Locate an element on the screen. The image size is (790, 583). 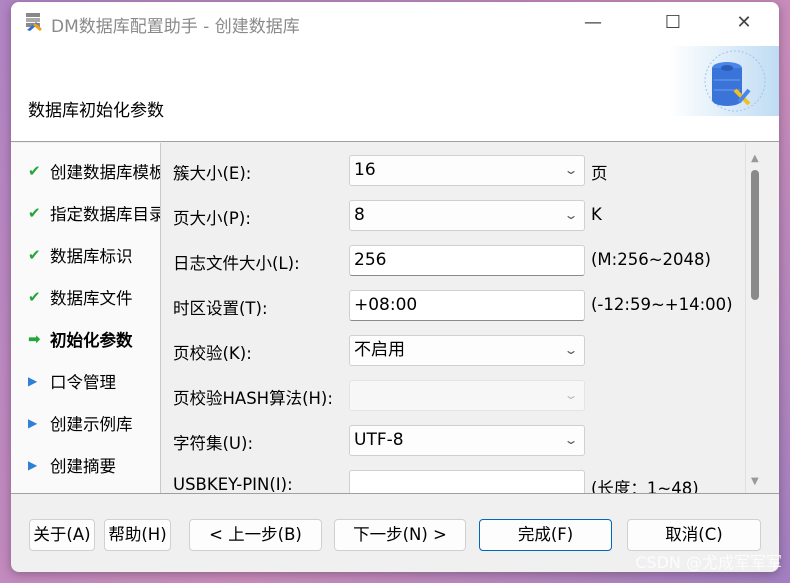
field-label: 页校验(K): is located at coordinates (212, 353).